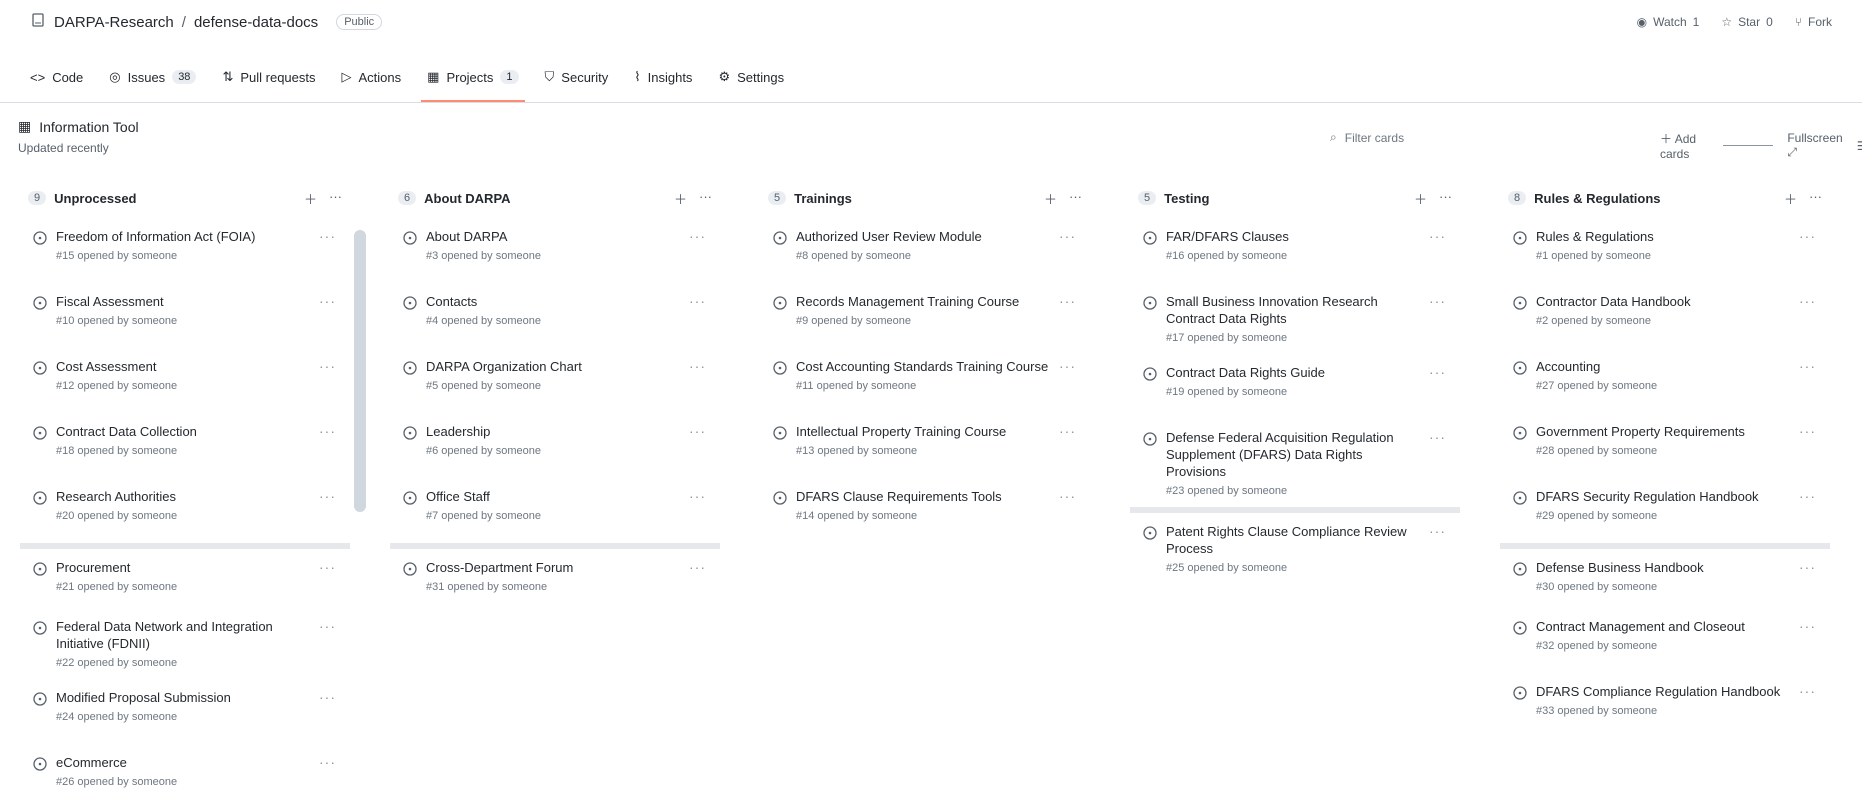 The height and width of the screenshot is (809, 1862). What do you see at coordinates (1668, 22) in the screenshot?
I see `watch-button: ◉ Watch 1` at bounding box center [1668, 22].